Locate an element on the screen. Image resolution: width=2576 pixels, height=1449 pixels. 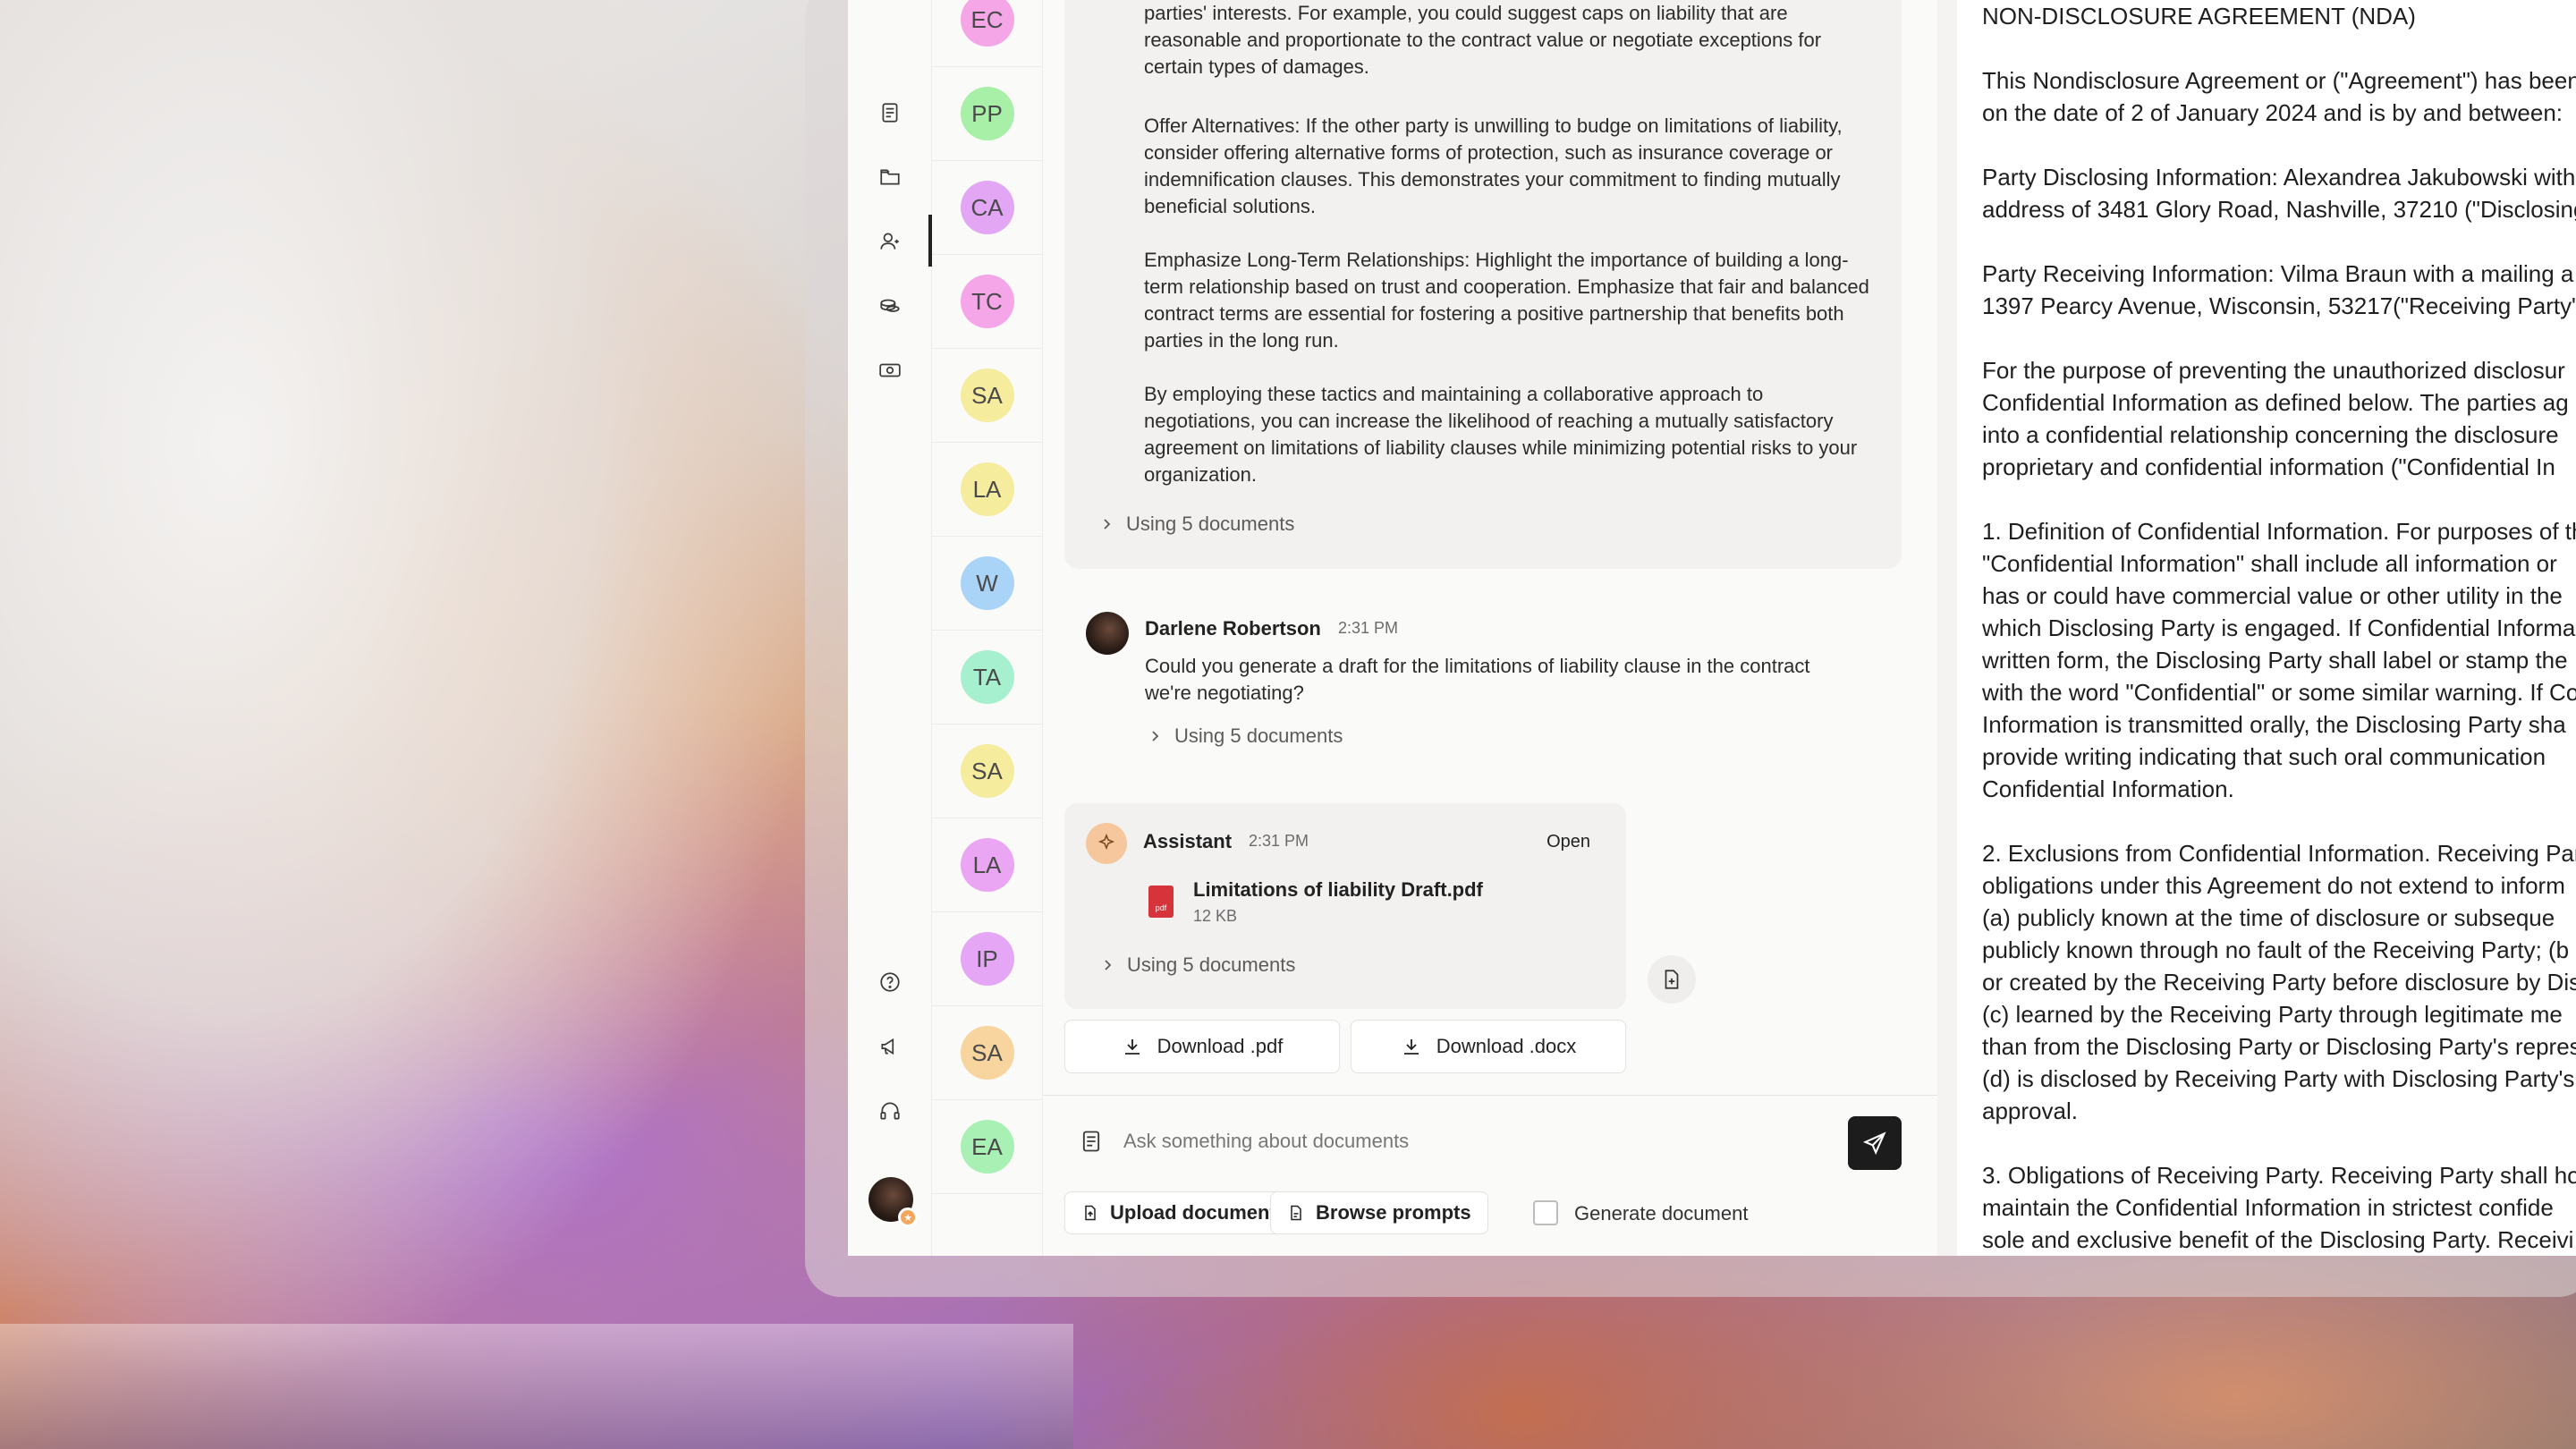
contact-avatar: EA is located at coordinates (987, 1147).